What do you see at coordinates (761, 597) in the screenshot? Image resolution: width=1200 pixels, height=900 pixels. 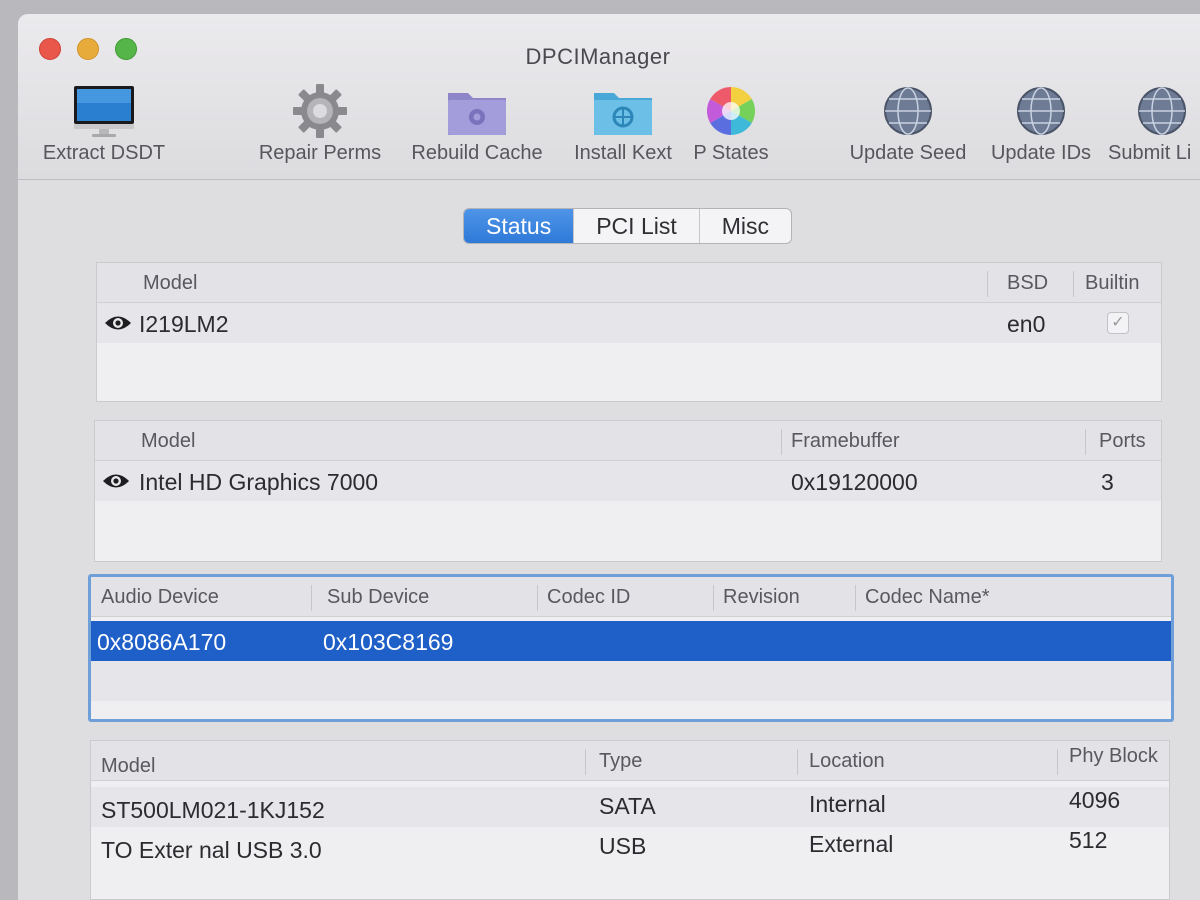 I see `column-header-revision: Revision` at bounding box center [761, 597].